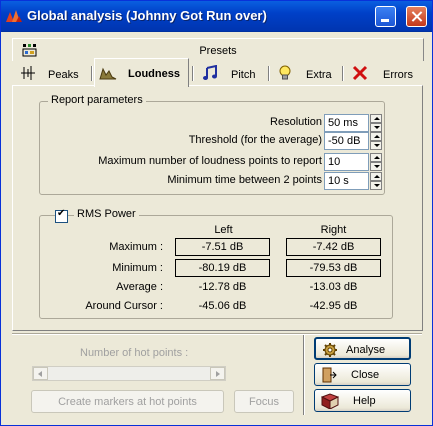 The width and height of the screenshot is (433, 426). What do you see at coordinates (376, 181) in the screenshot?
I see `min-time-spinner` at bounding box center [376, 181].